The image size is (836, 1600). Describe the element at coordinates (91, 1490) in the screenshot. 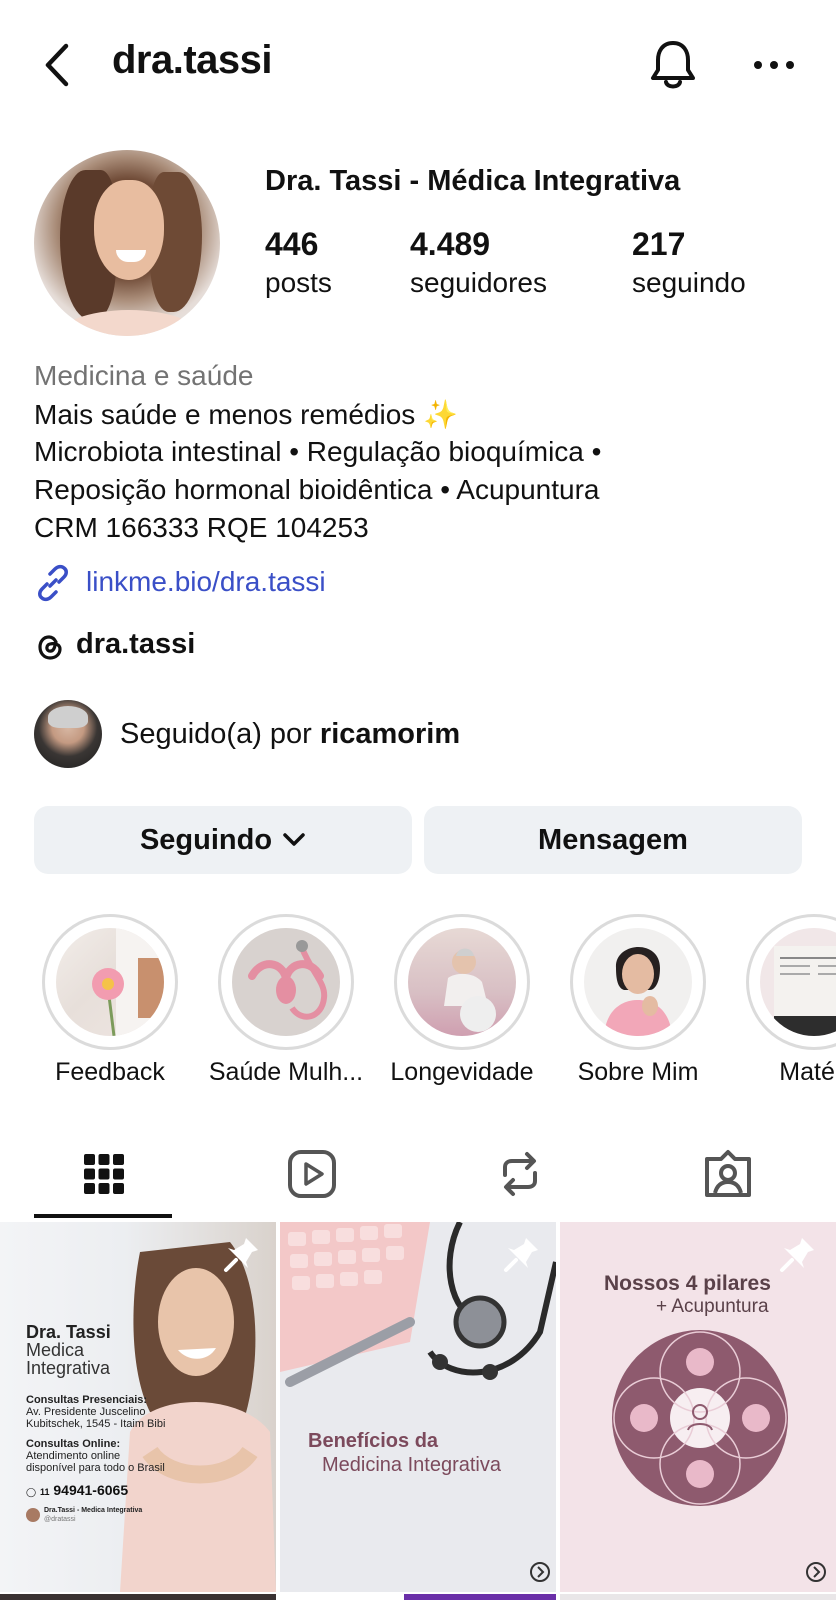

I see `post1-phone: 94941-6065` at that location.